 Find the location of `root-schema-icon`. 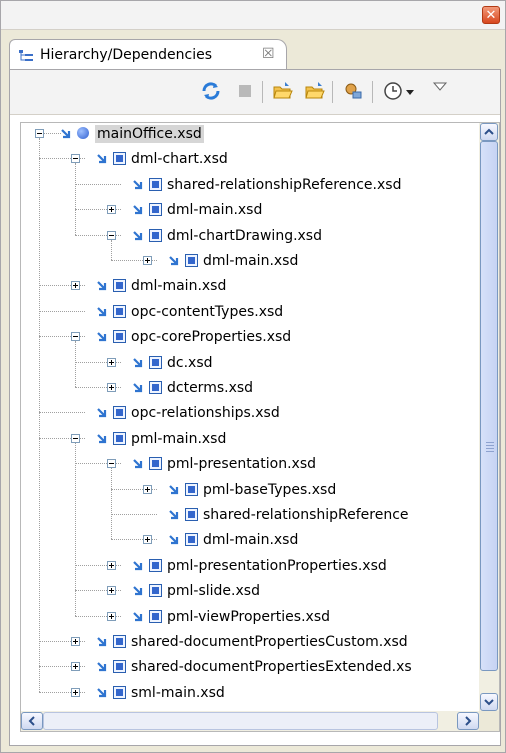

root-schema-icon is located at coordinates (83, 133).